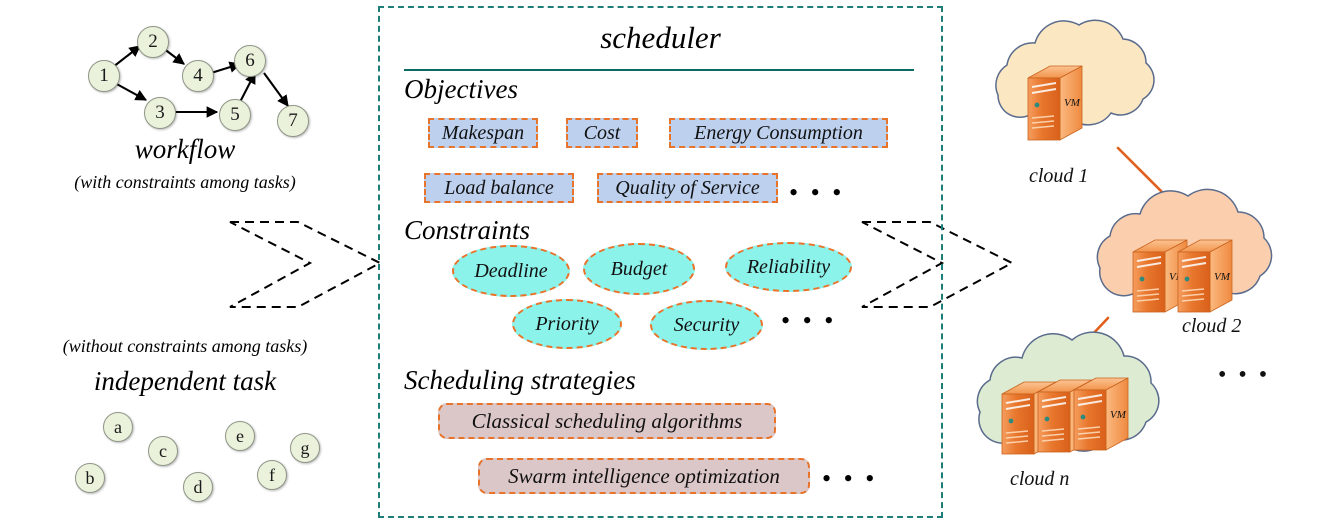  I want to click on constraint-ellipse: Deadline, so click(511, 271).